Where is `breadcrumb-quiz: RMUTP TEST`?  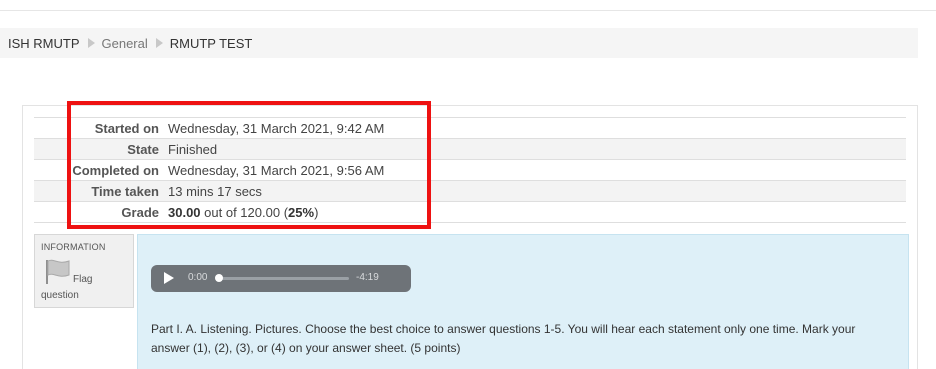 breadcrumb-quiz: RMUTP TEST is located at coordinates (211, 43).